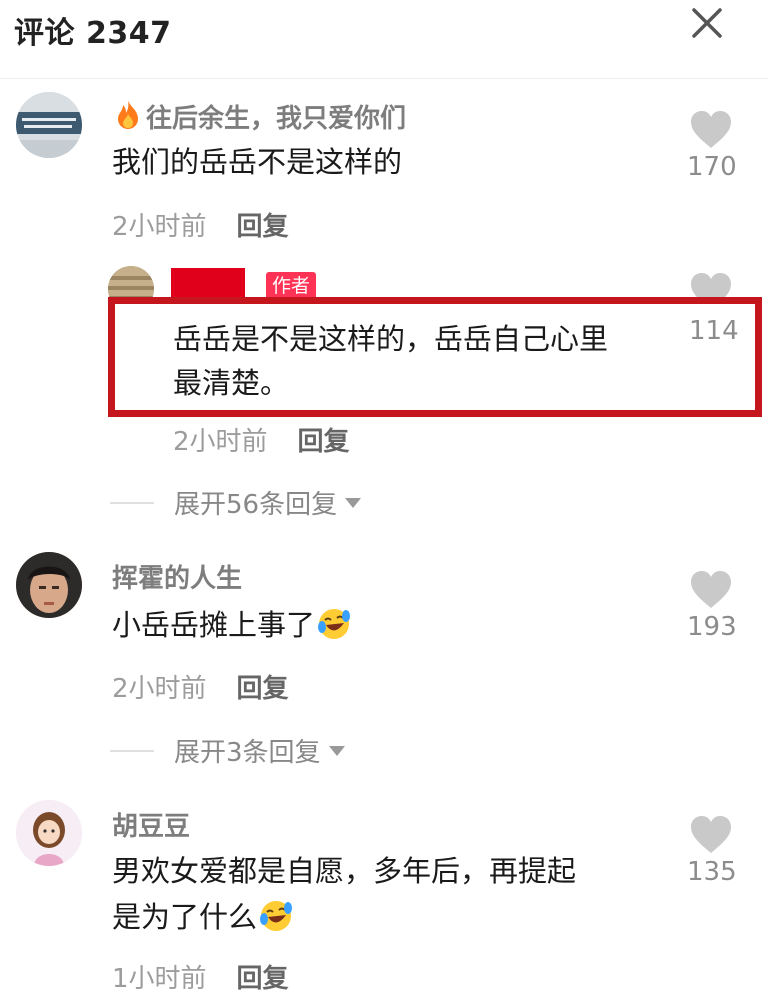 The width and height of the screenshot is (768, 1000). What do you see at coordinates (231, 383) in the screenshot?
I see `reply-text-line: 最清楚。` at bounding box center [231, 383].